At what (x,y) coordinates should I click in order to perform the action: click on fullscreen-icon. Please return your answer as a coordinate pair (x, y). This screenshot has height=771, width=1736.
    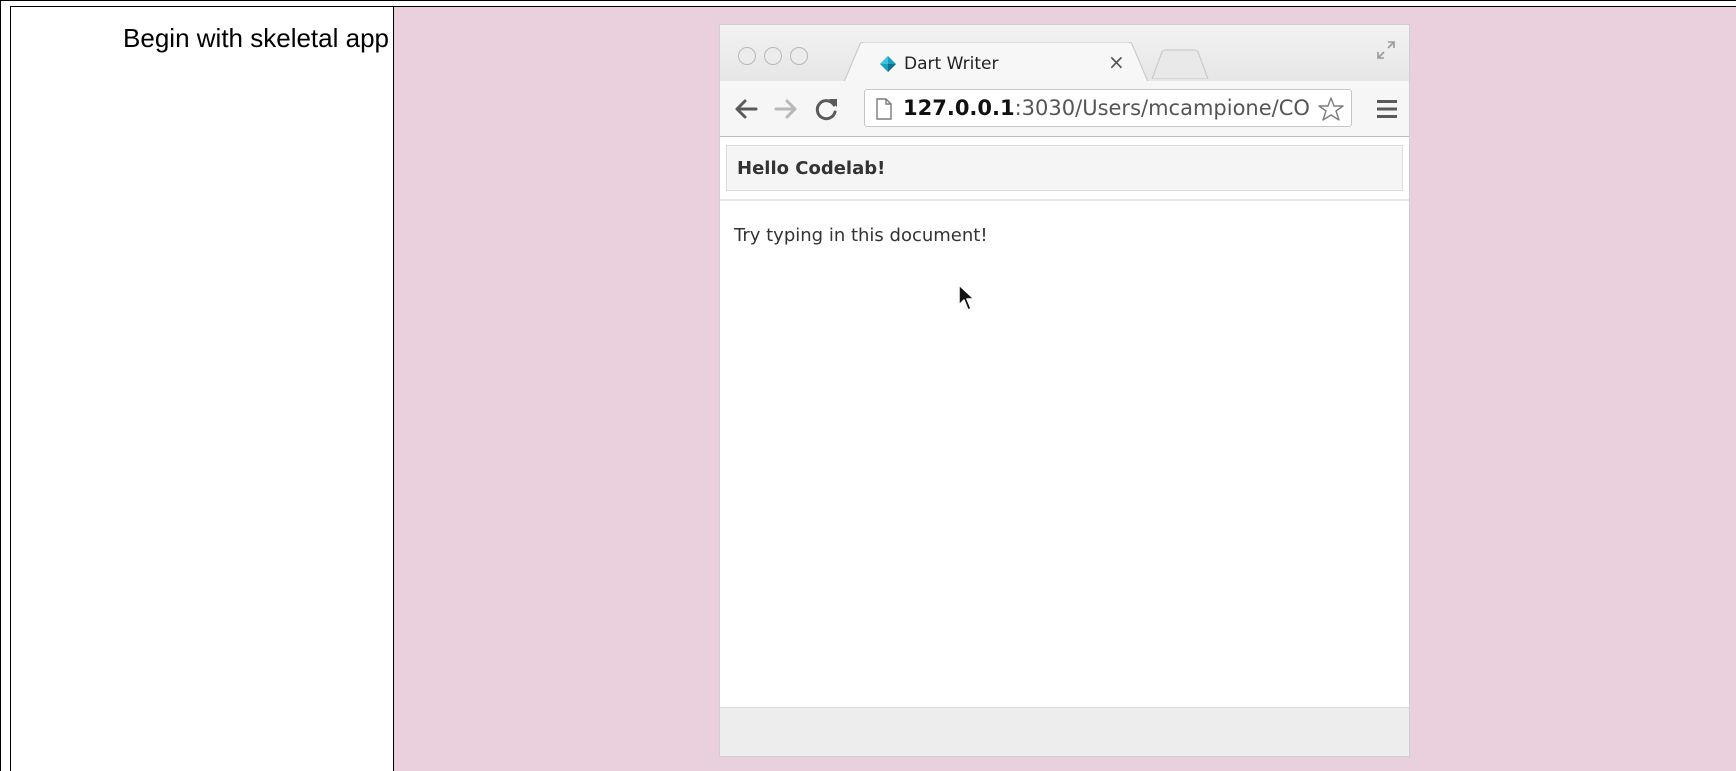
    Looking at the image, I should click on (1386, 50).